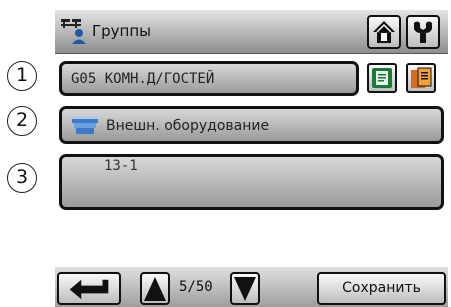 The height and width of the screenshot is (307, 451). I want to click on home-button, so click(384, 32).